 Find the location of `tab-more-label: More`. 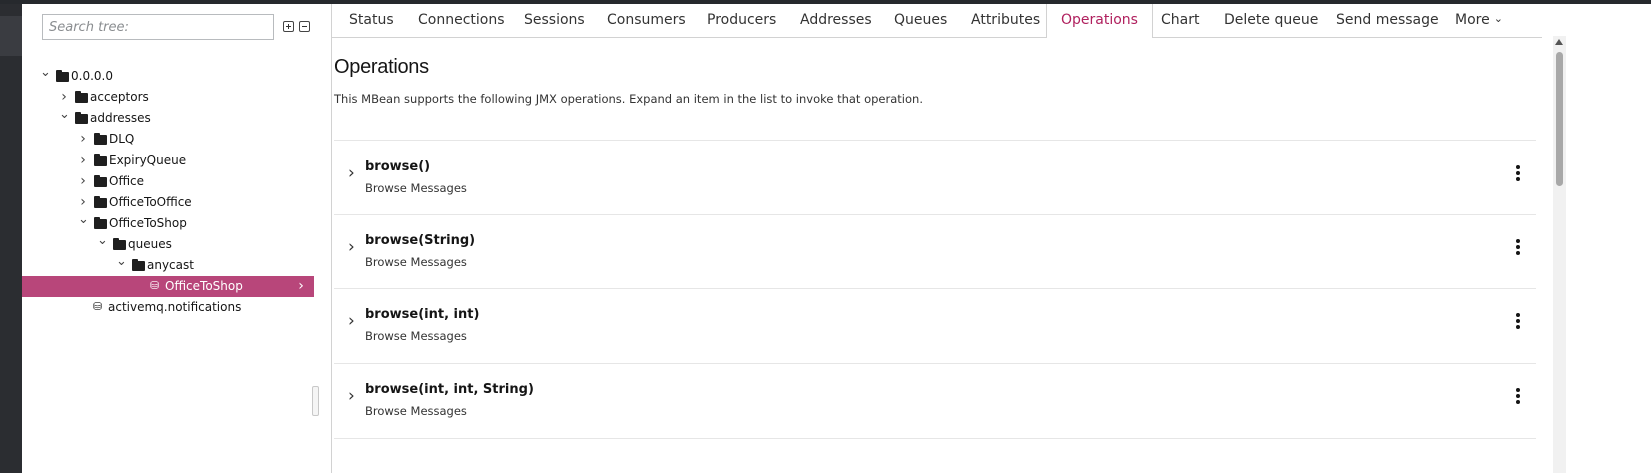

tab-more-label: More is located at coordinates (1472, 20).